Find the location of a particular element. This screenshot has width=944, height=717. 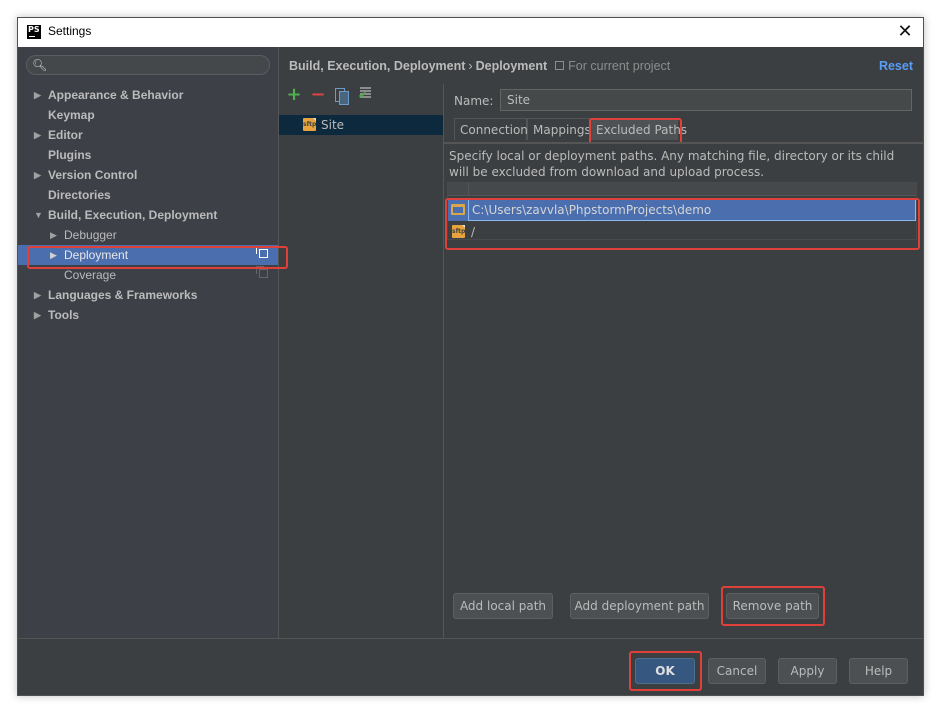

sidebar-item-label: Editor is located at coordinates (65, 135).